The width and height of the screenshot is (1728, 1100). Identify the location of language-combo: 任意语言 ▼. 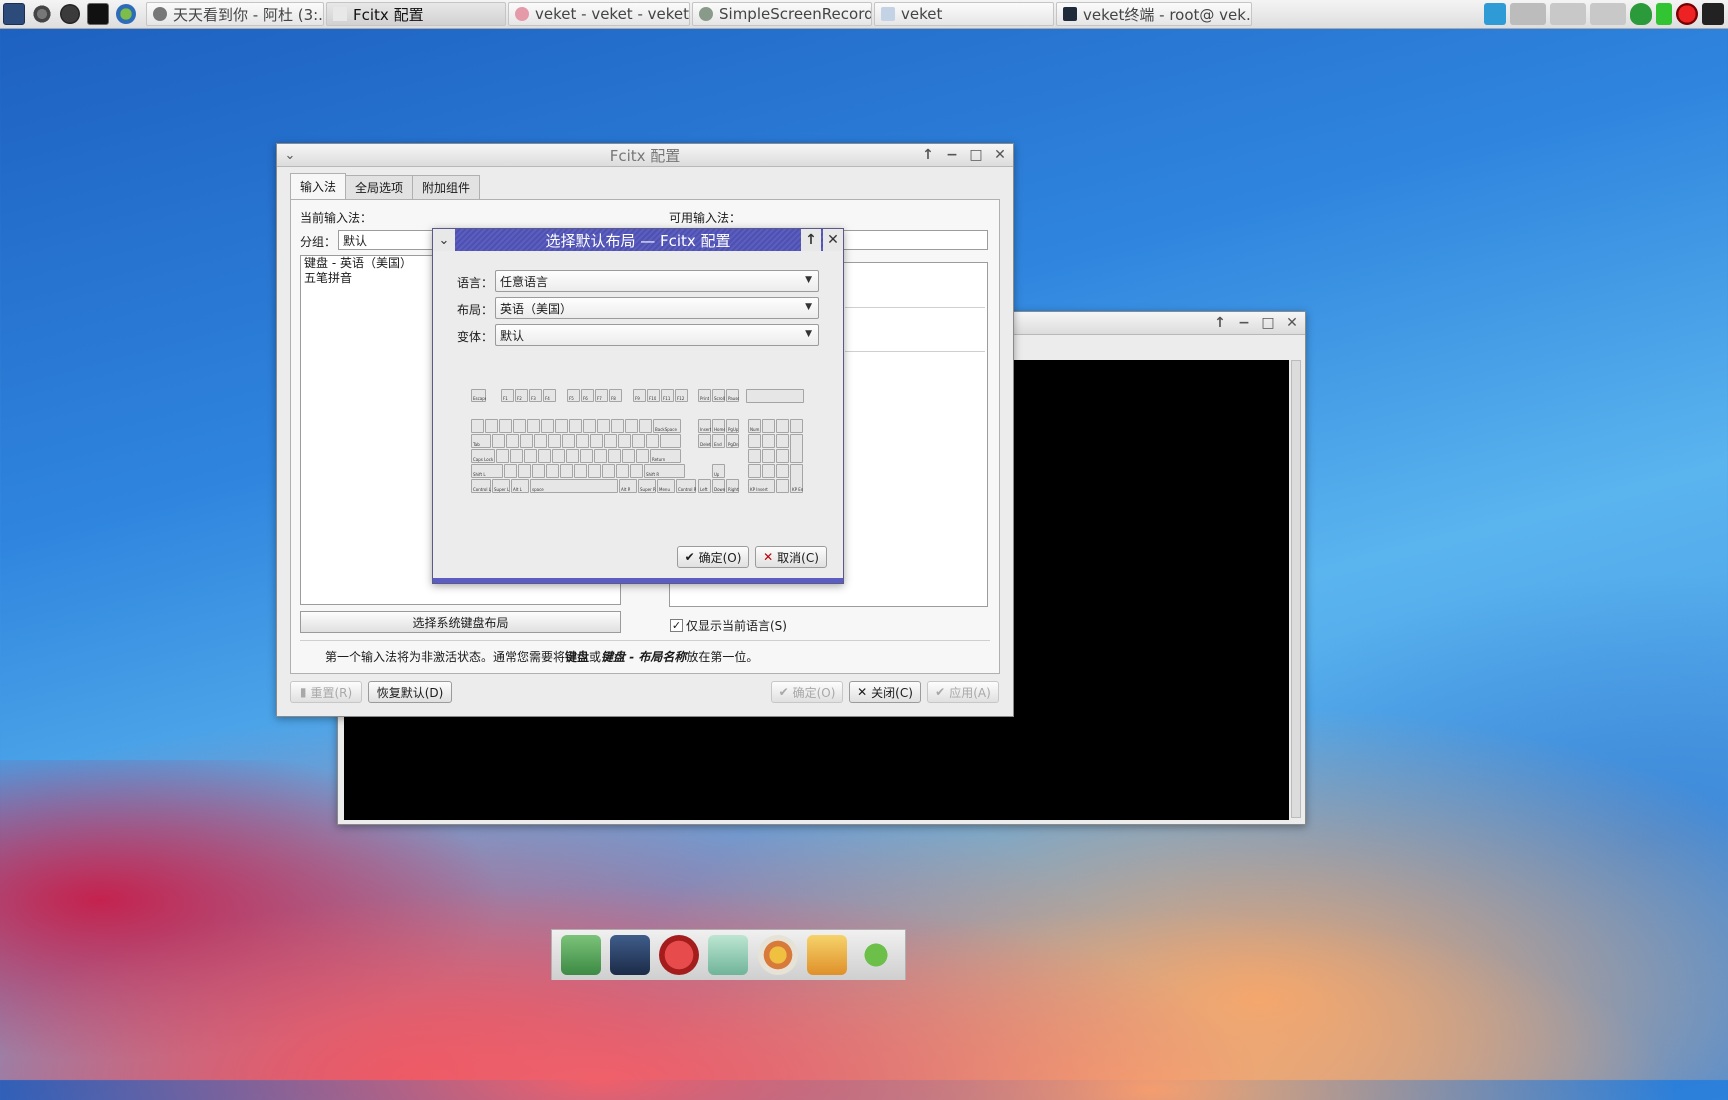
(657, 281).